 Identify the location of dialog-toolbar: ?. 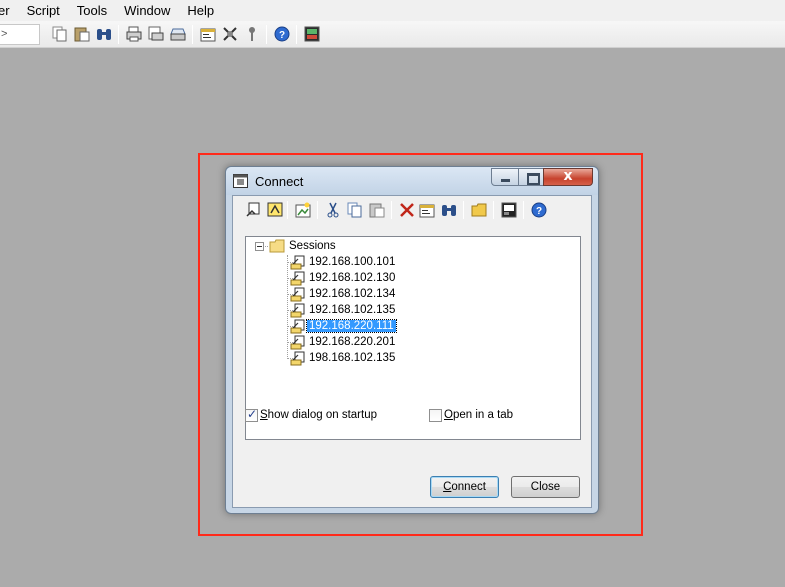
(412, 210).